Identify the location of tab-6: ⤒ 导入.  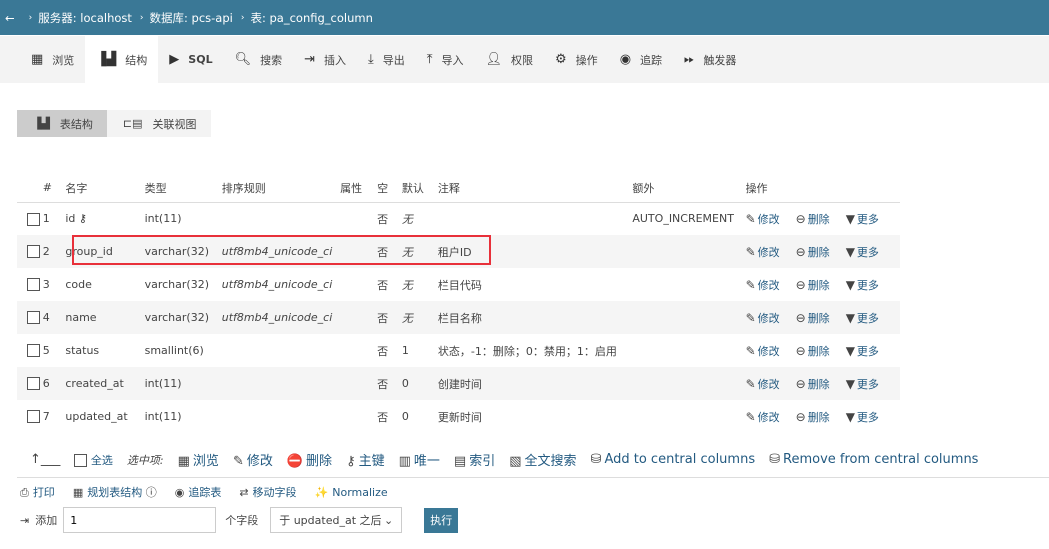
(445, 59).